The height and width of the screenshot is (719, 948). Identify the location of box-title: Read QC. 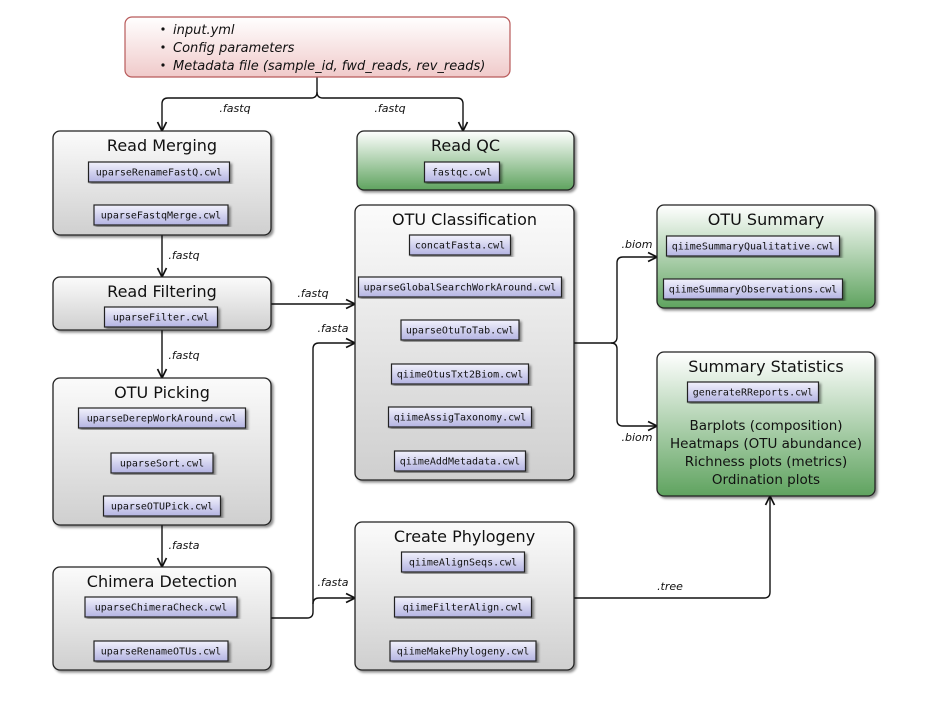
(465, 145).